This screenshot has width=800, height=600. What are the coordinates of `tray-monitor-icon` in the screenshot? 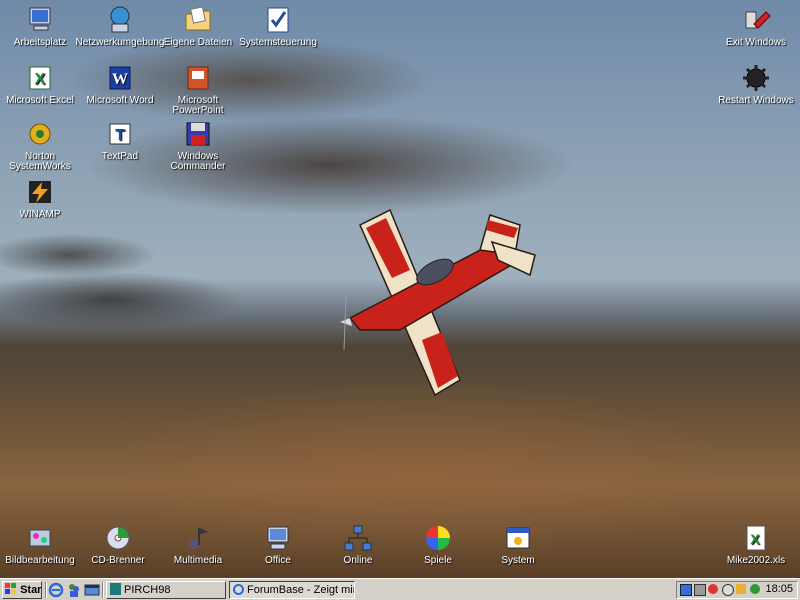 It's located at (686, 590).